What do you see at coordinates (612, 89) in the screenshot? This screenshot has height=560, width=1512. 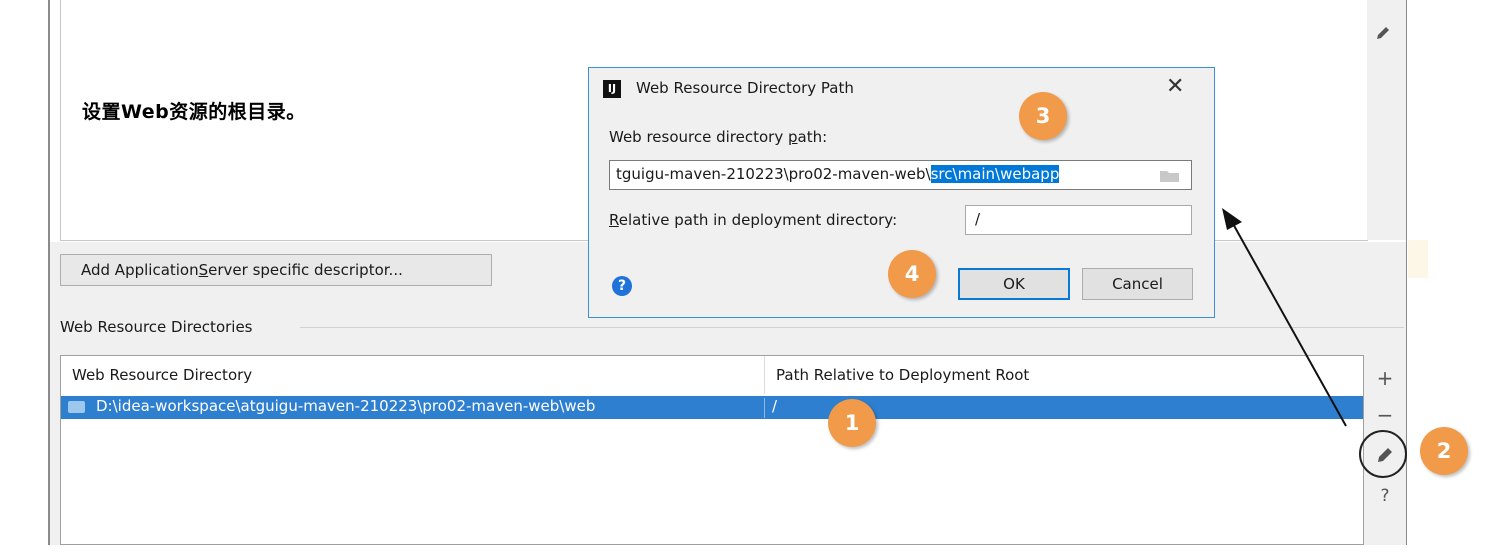 I see `intellij-icon: IJ` at bounding box center [612, 89].